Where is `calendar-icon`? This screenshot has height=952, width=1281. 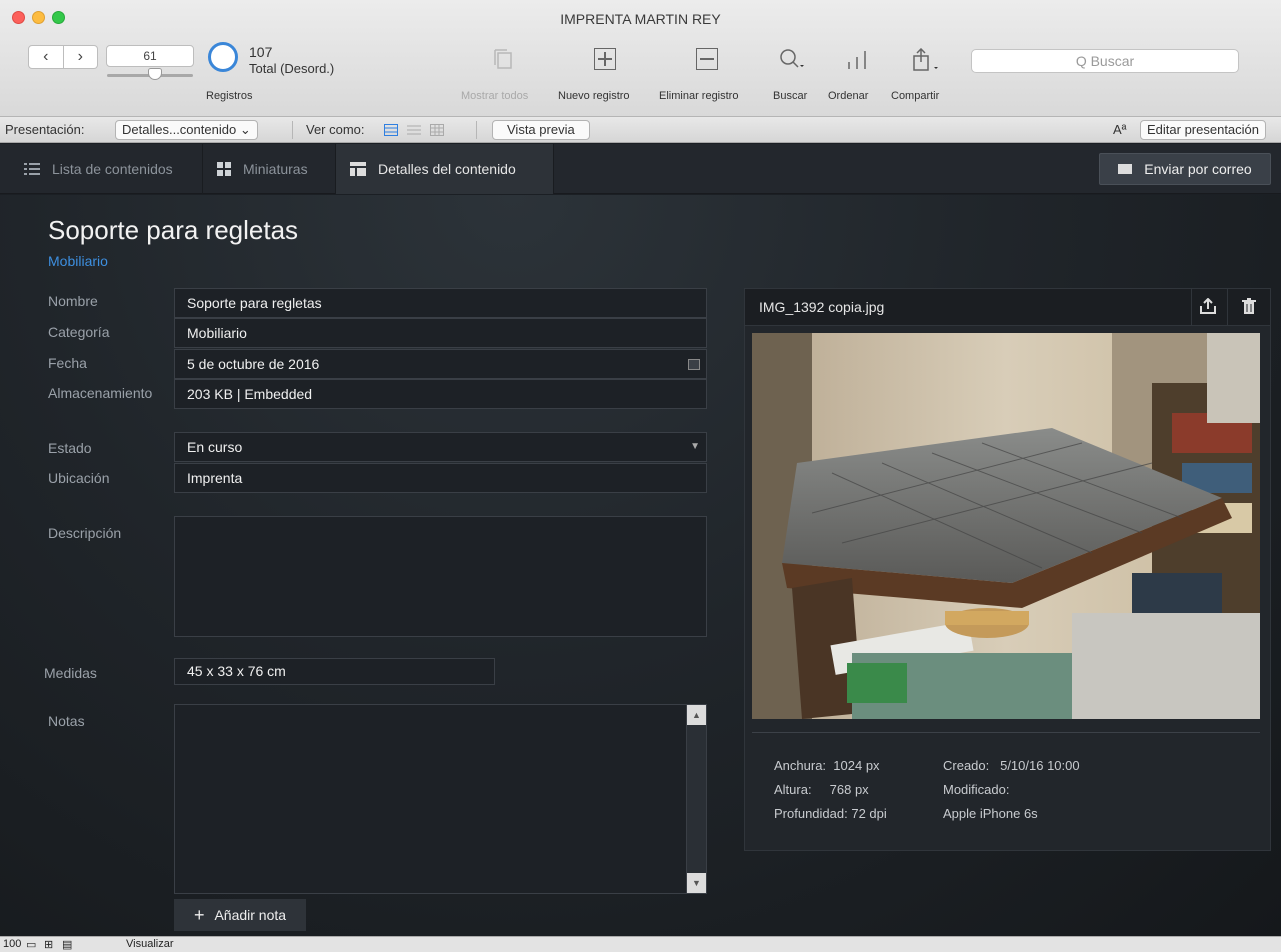 calendar-icon is located at coordinates (694, 364).